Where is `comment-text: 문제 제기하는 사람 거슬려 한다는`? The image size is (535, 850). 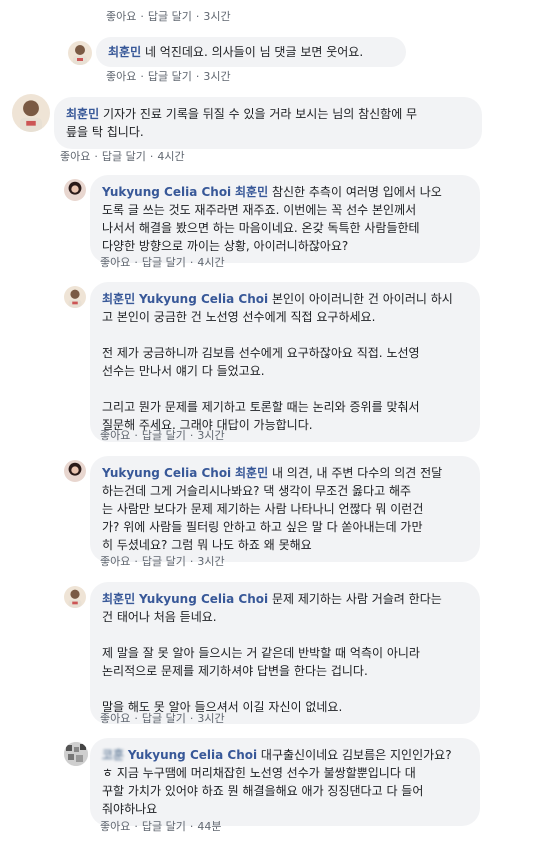 comment-text: 문제 제기하는 사람 거슬려 한다는 is located at coordinates (356, 599).